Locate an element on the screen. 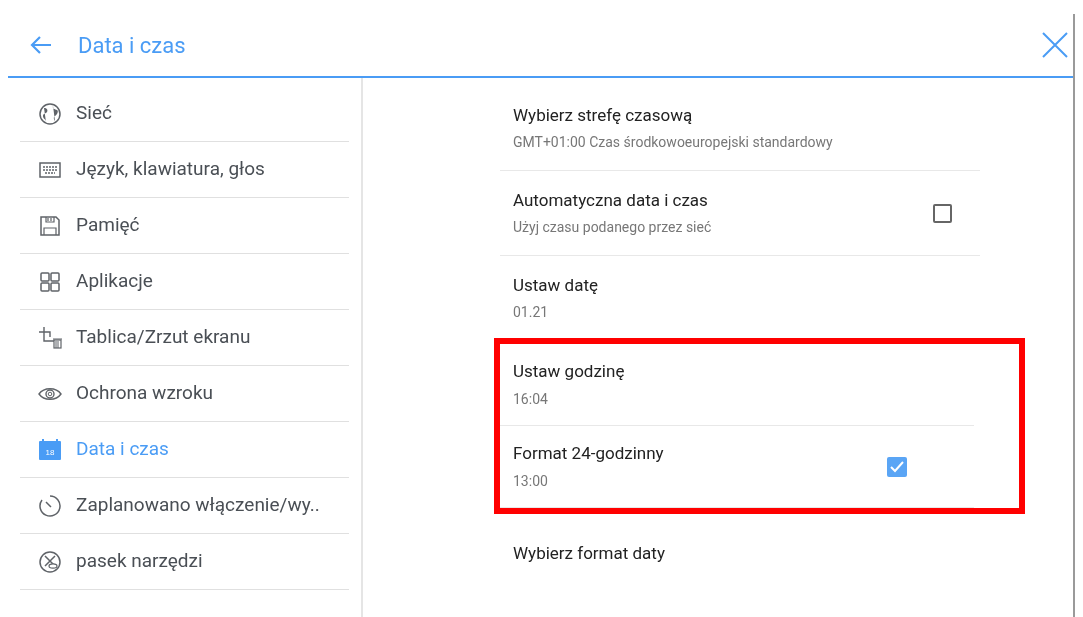  sidebar-item: Zaplanowano włączenie/wy.. is located at coordinates (184, 506).